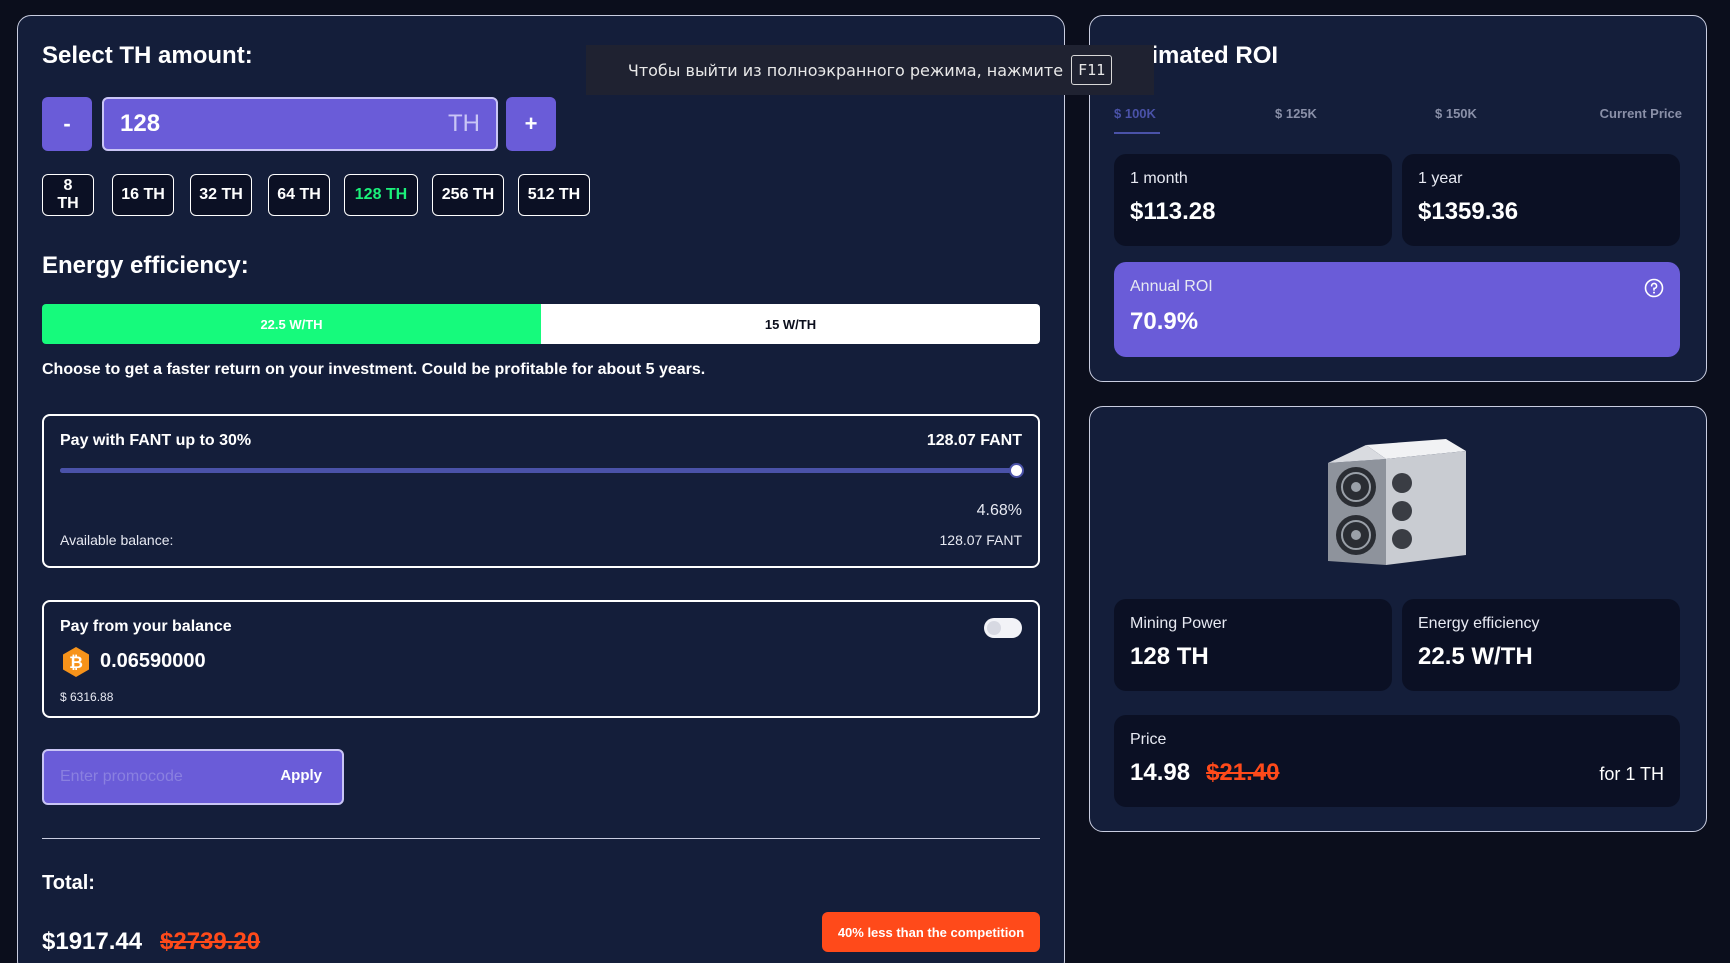 Image resolution: width=1730 pixels, height=963 pixels. I want to click on roi-tab-current-price: Current Price, so click(1641, 113).